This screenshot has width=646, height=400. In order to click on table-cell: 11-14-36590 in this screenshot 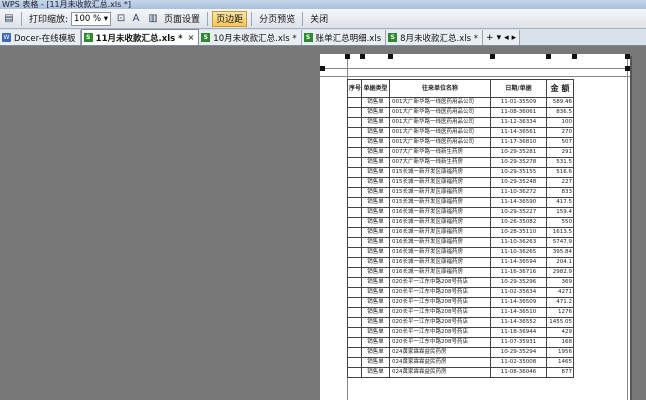, I will do `click(518, 202)`.